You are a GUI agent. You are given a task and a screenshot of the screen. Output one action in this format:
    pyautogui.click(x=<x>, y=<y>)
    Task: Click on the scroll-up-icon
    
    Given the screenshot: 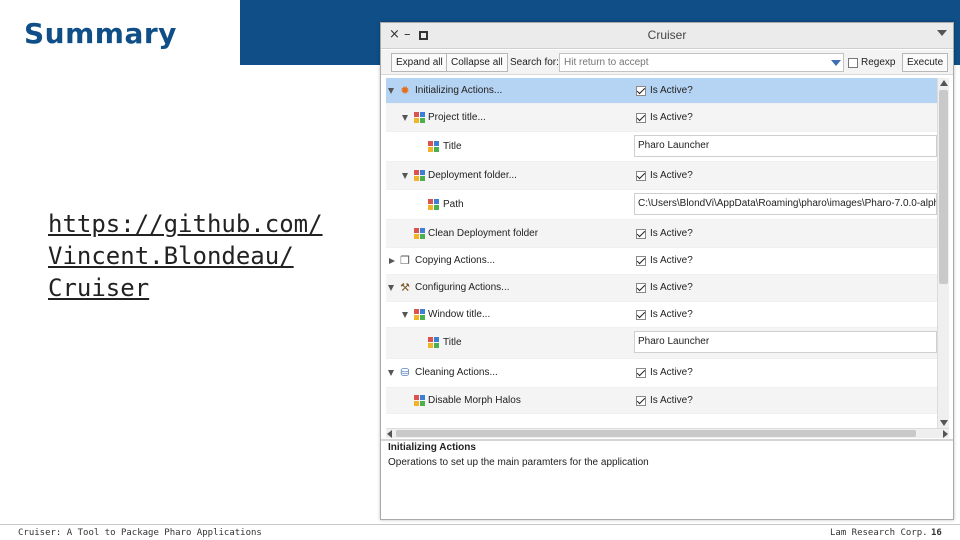 What is the action you would take?
    pyautogui.click(x=944, y=83)
    